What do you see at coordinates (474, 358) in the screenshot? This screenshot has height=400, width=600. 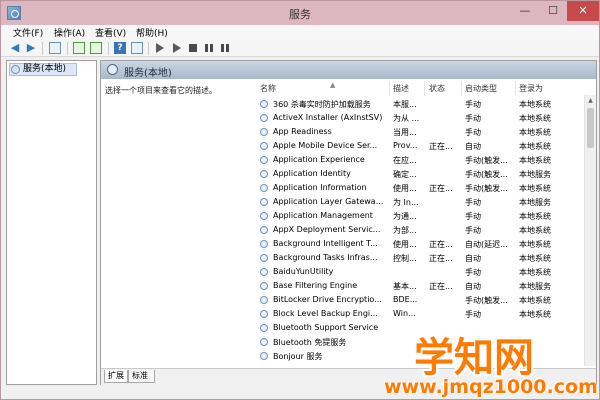 I see `watermark-logo: 学知网` at bounding box center [474, 358].